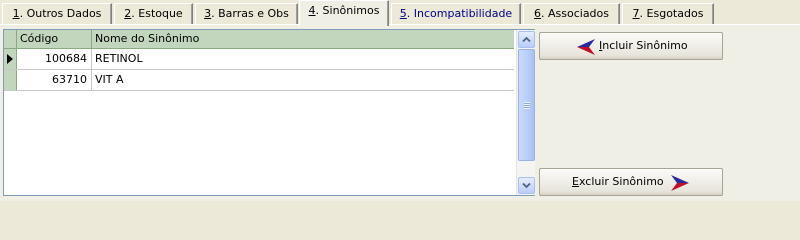 The width and height of the screenshot is (800, 240). Describe the element at coordinates (312, 10) in the screenshot. I see `tab-accel: 4` at that location.